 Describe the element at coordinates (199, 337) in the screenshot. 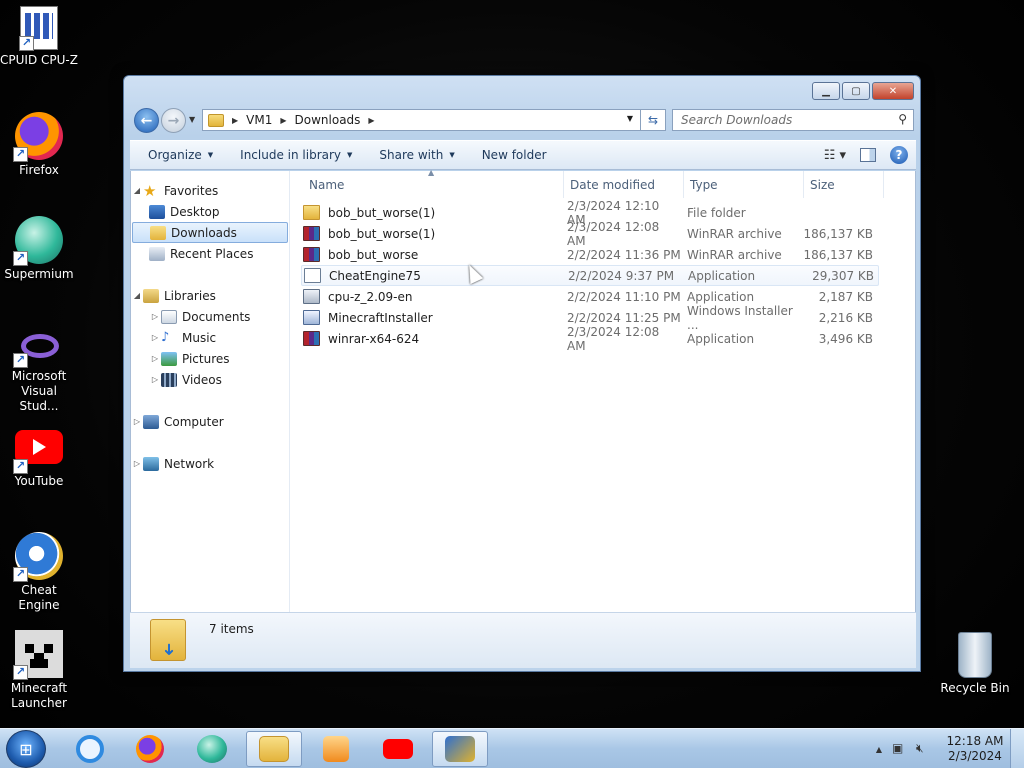

I see `nav-label: Music` at that location.